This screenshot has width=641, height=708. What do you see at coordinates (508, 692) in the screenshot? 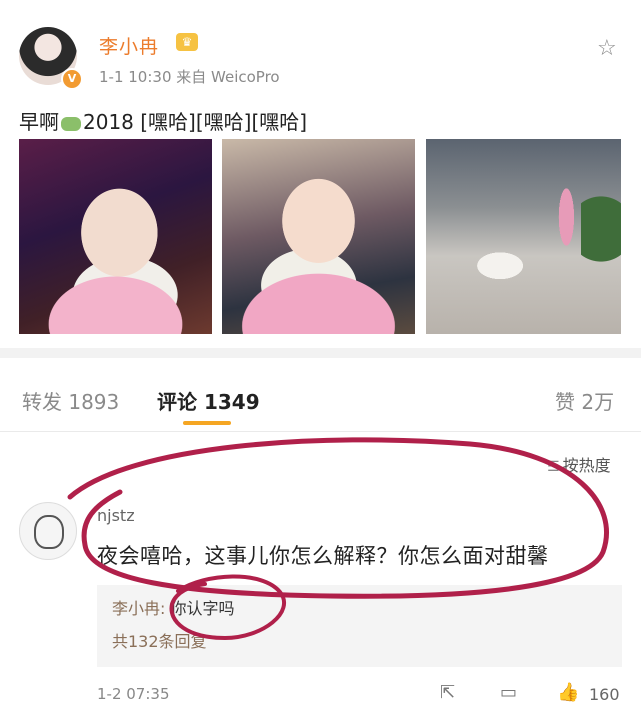
I see `reply-icon: ▭` at bounding box center [508, 692].